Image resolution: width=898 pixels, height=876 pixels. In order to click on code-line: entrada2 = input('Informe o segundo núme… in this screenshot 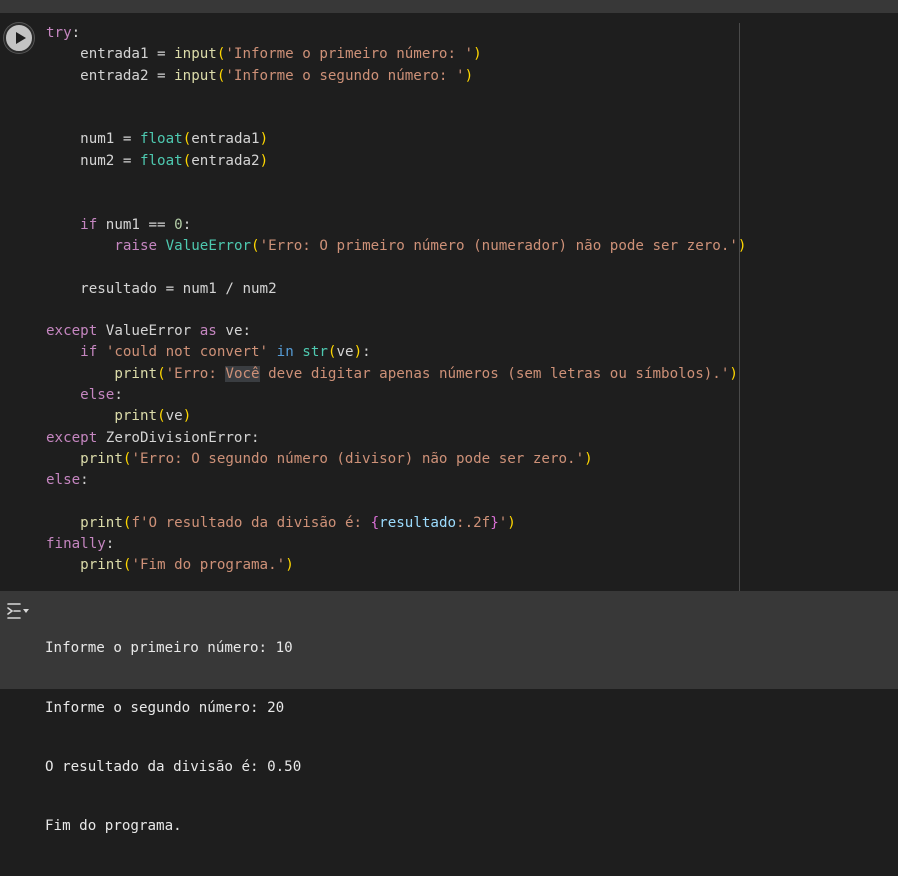, I will do `click(396, 76)`.